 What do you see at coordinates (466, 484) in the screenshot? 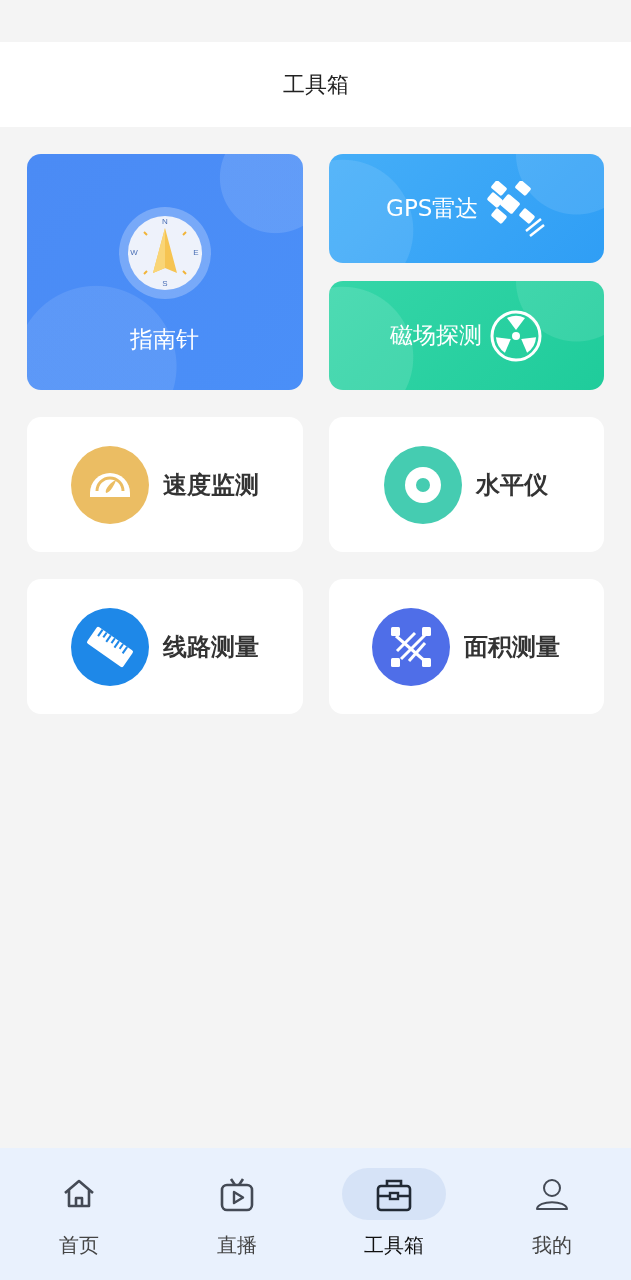
I see `tool-card: 水平仪` at bounding box center [466, 484].